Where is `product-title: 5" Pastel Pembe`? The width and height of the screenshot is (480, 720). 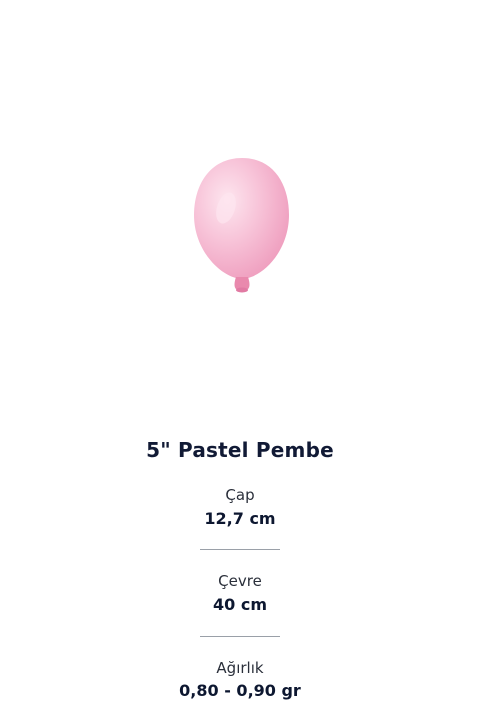
product-title: 5" Pastel Pembe is located at coordinates (240, 450).